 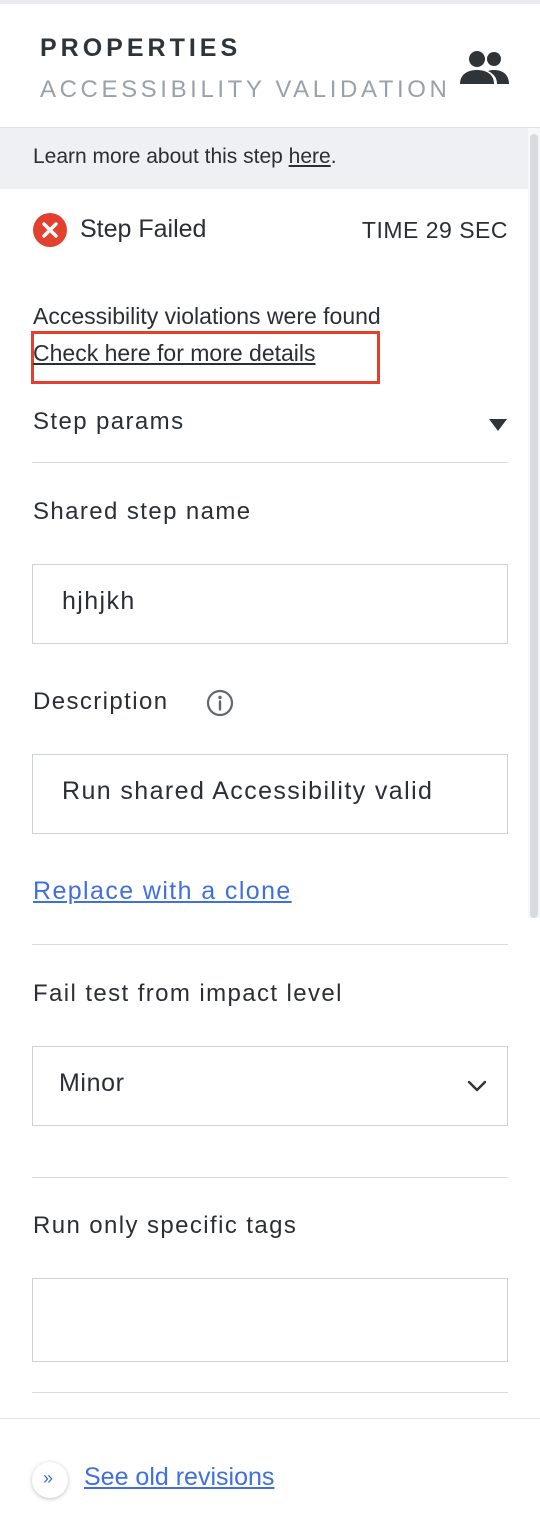 I want to click on learn-more-text: Learn more about this step here., so click(x=185, y=157).